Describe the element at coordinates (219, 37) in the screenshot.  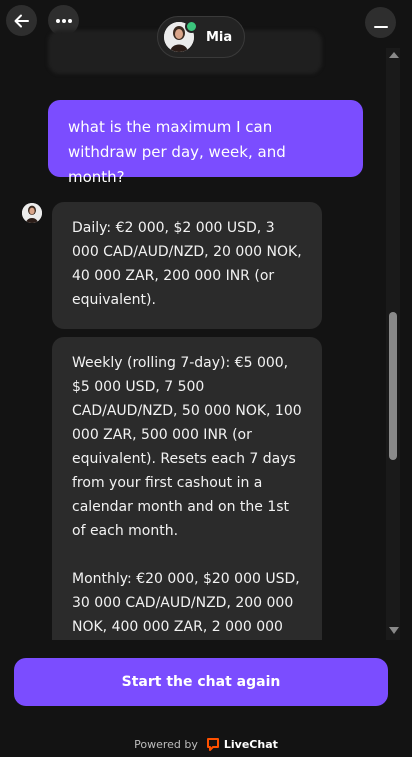
I see `agent-name: Mia` at that location.